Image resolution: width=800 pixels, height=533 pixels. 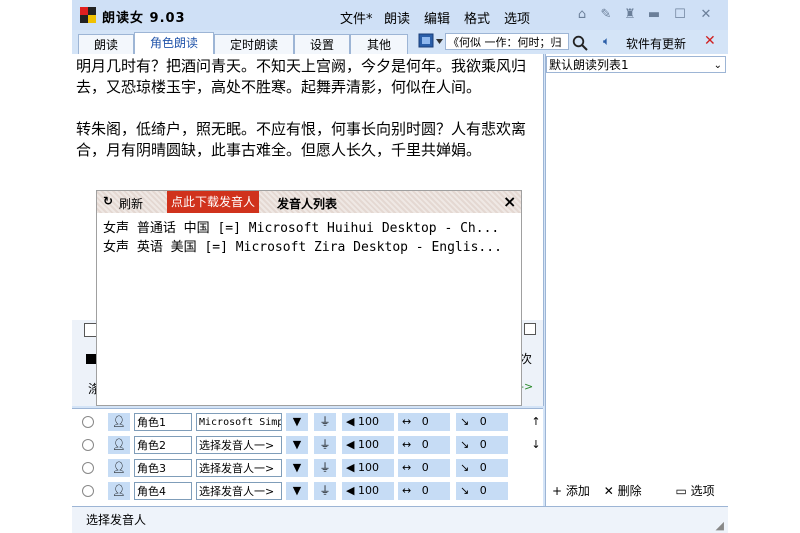 I want to click on role-name-field: 角色1, so click(x=163, y=422).